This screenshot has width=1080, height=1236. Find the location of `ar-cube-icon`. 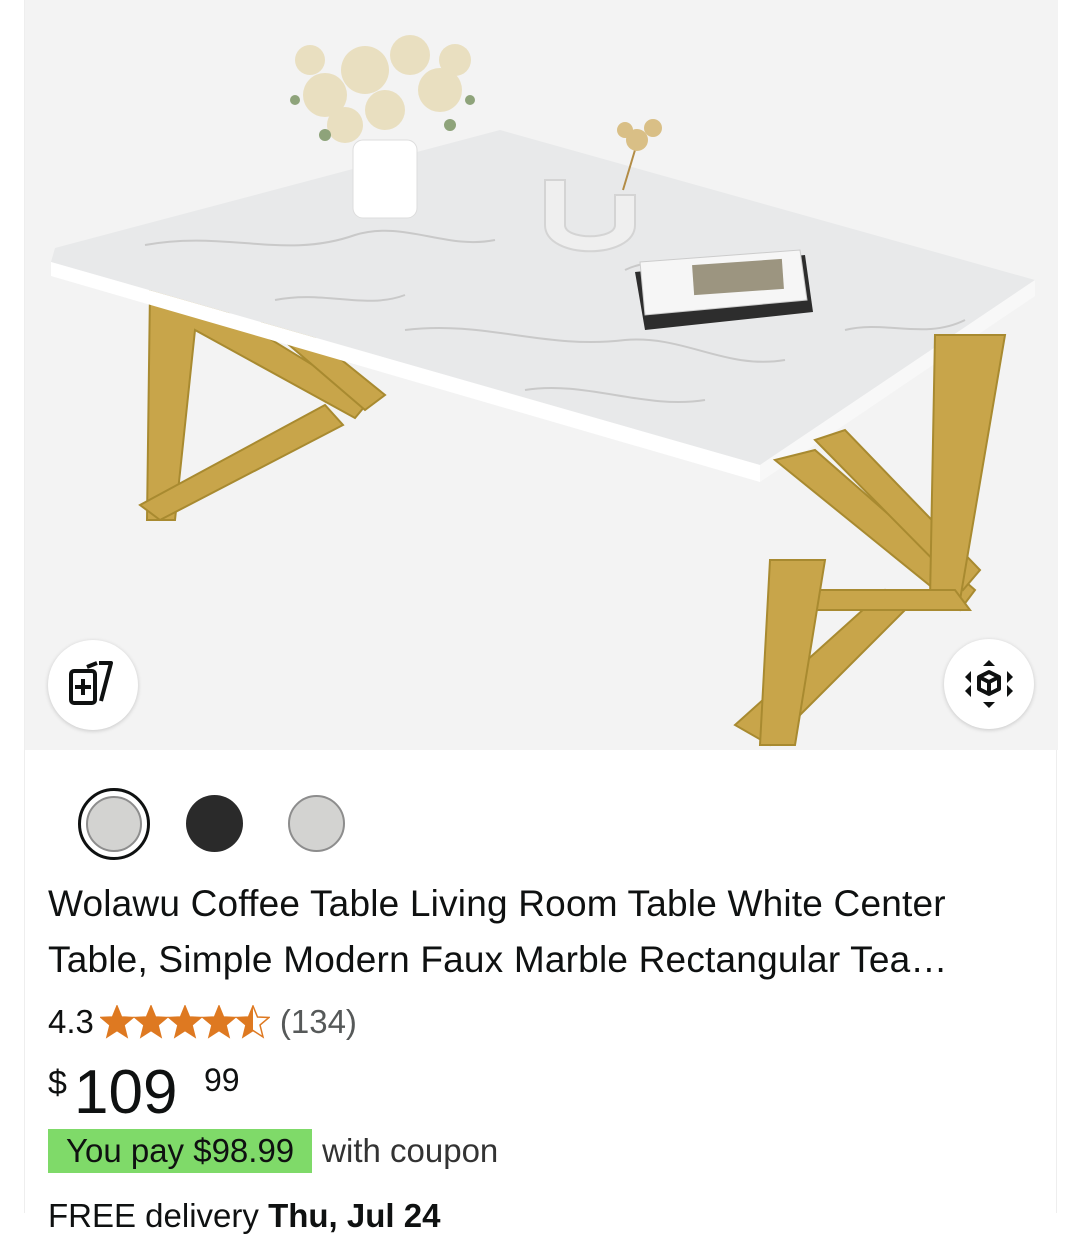

ar-cube-icon is located at coordinates (989, 684).